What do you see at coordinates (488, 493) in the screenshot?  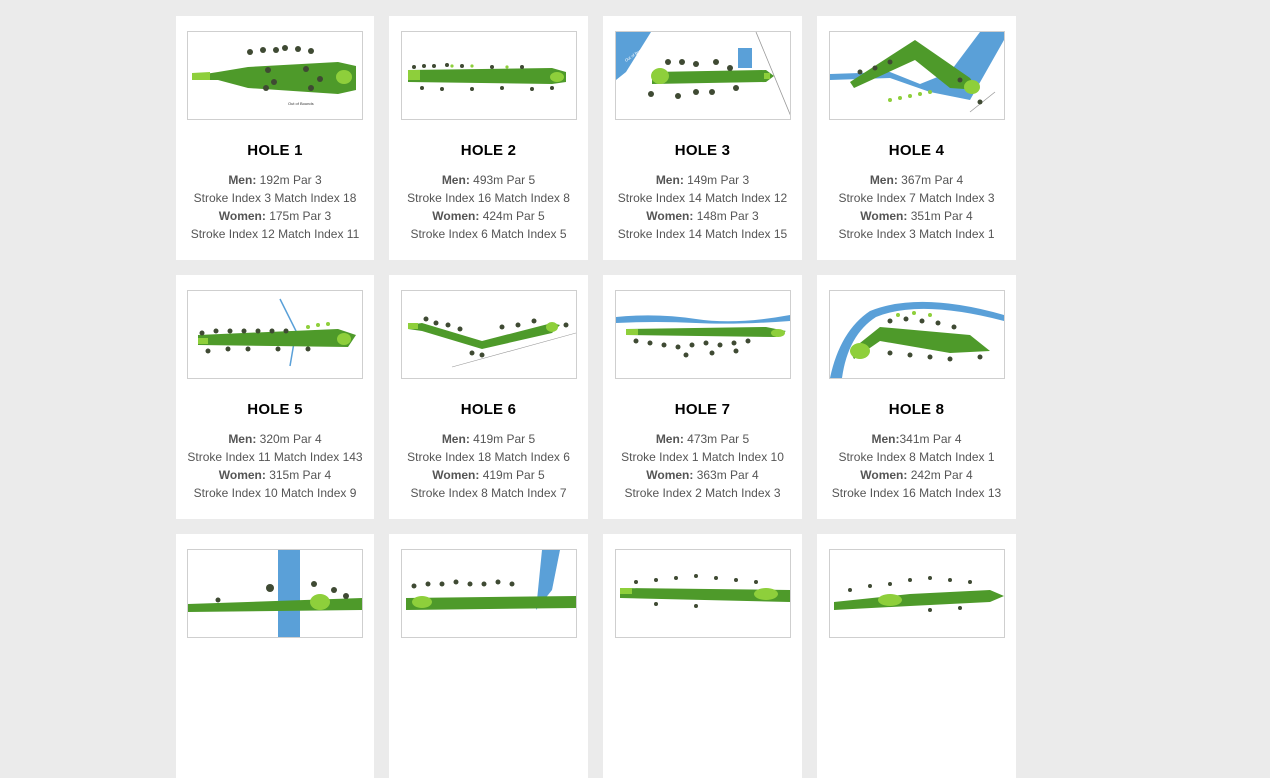 I see `women-index: Stroke Index 8 Match Index 7` at bounding box center [488, 493].